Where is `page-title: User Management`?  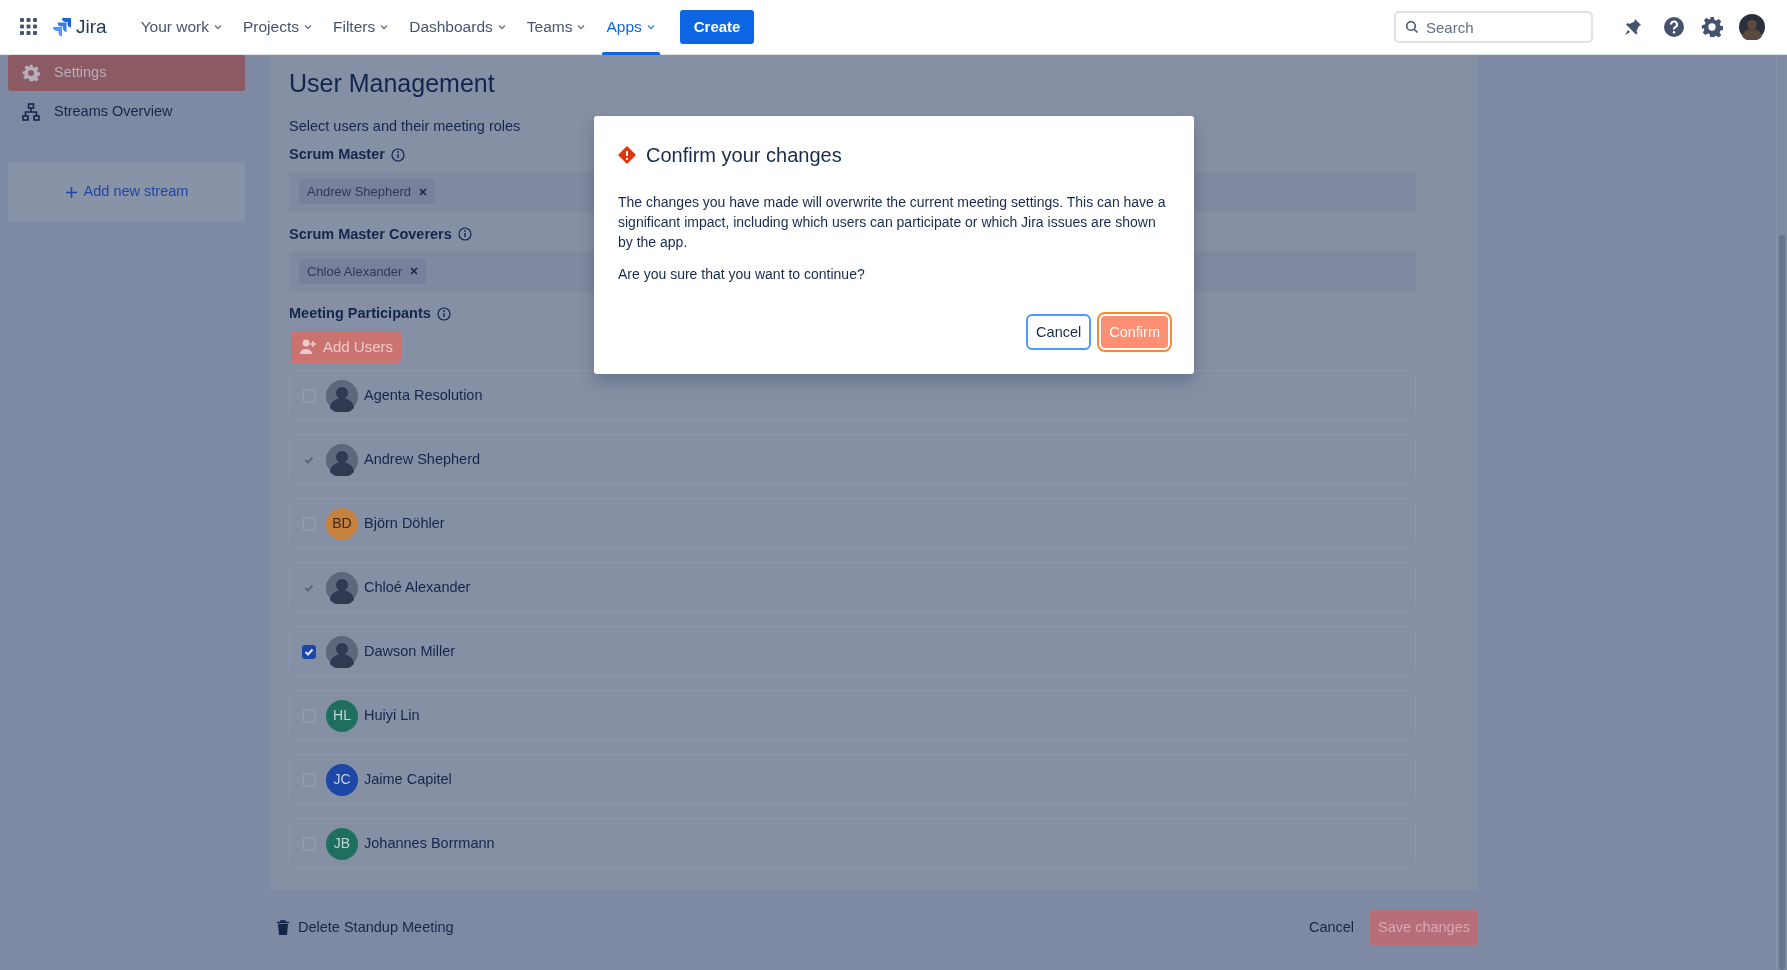
page-title: User Management is located at coordinates (392, 83).